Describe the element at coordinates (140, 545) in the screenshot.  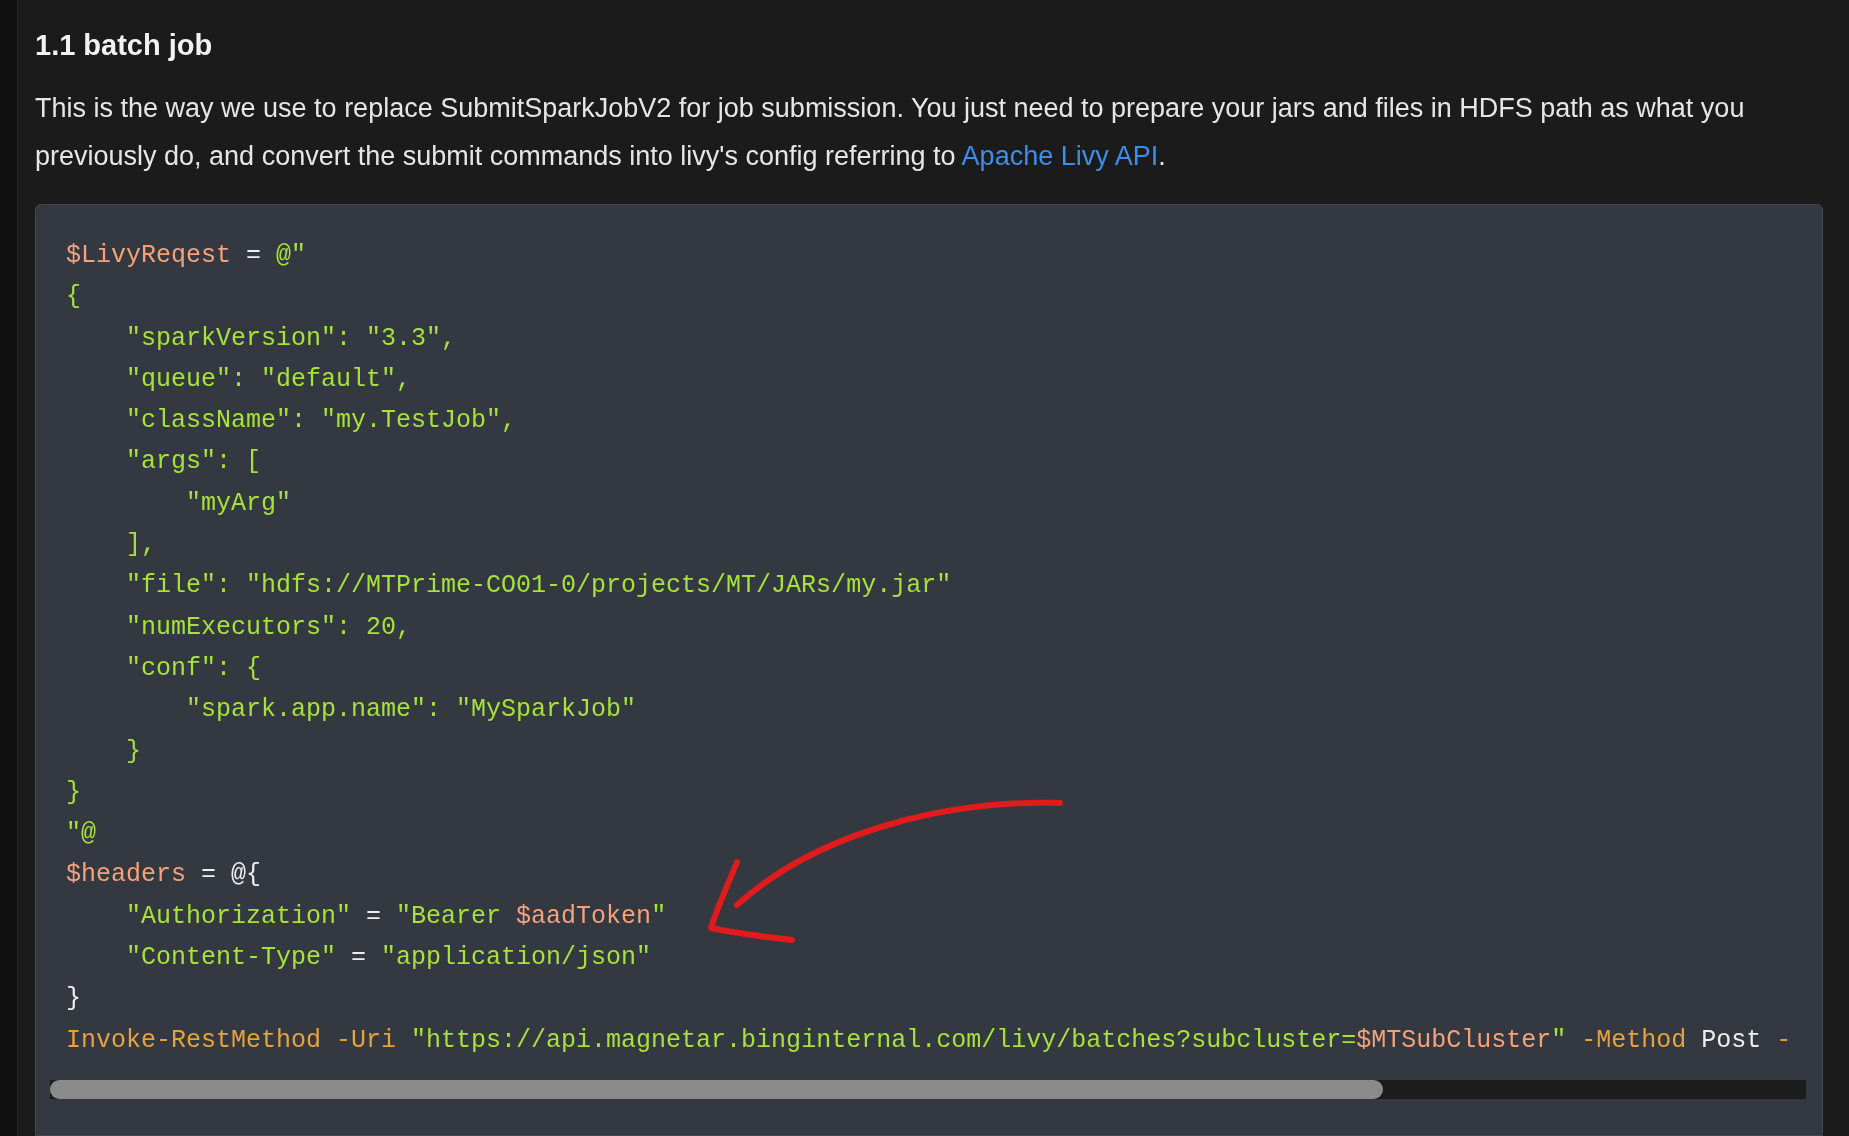
I see `code-token: ],` at that location.